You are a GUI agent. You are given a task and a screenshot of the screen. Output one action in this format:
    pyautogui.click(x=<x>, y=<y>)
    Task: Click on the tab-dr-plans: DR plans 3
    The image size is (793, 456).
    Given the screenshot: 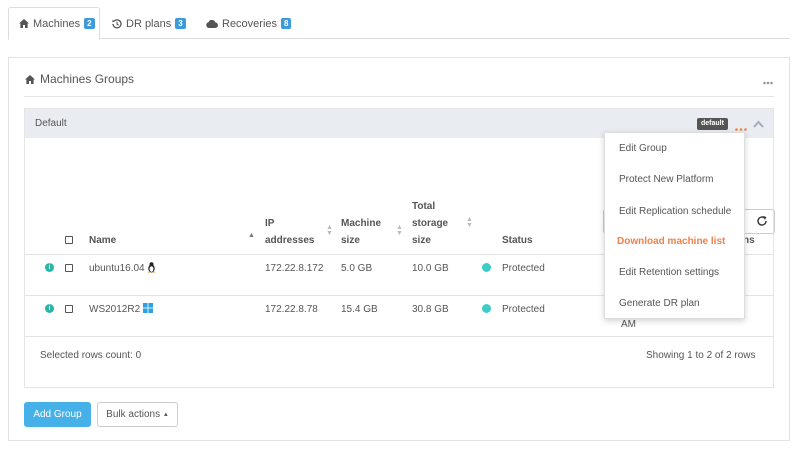 What is the action you would take?
    pyautogui.click(x=149, y=23)
    